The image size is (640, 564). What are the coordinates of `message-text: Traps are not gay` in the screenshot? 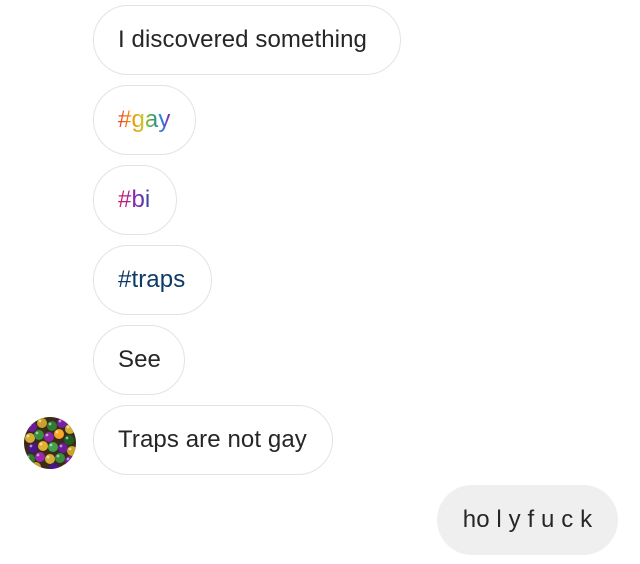 It's located at (212, 439).